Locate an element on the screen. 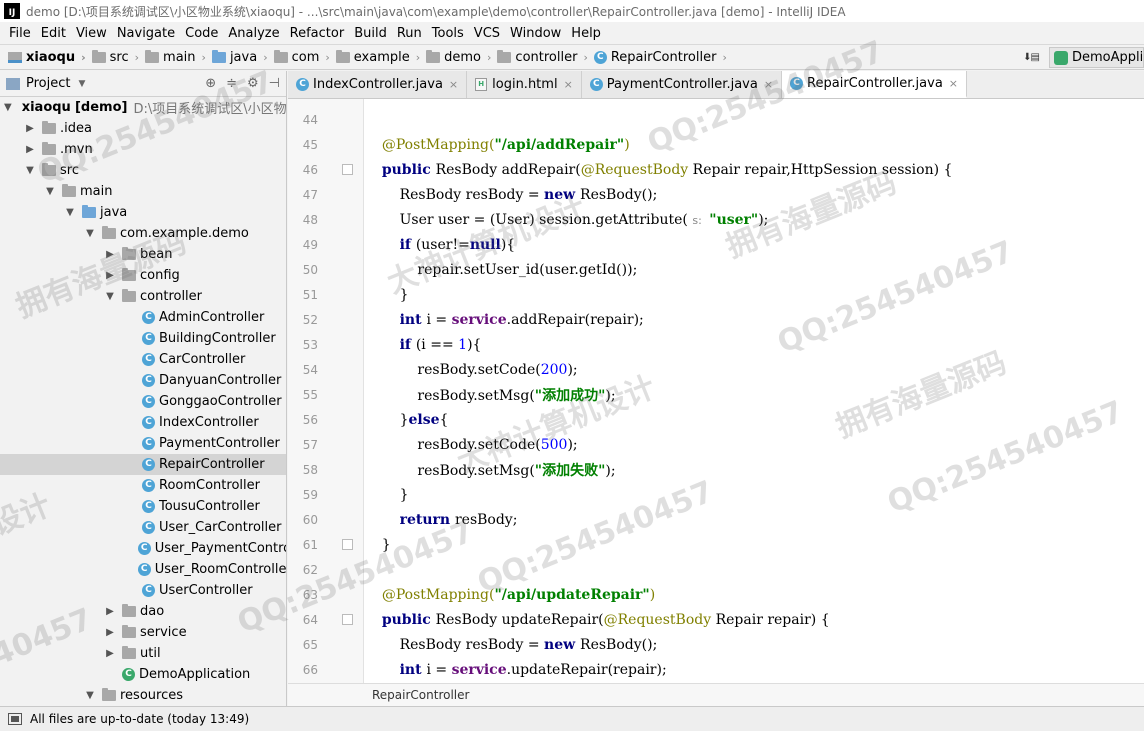  breadcrumb-example: example › is located at coordinates (377, 57).